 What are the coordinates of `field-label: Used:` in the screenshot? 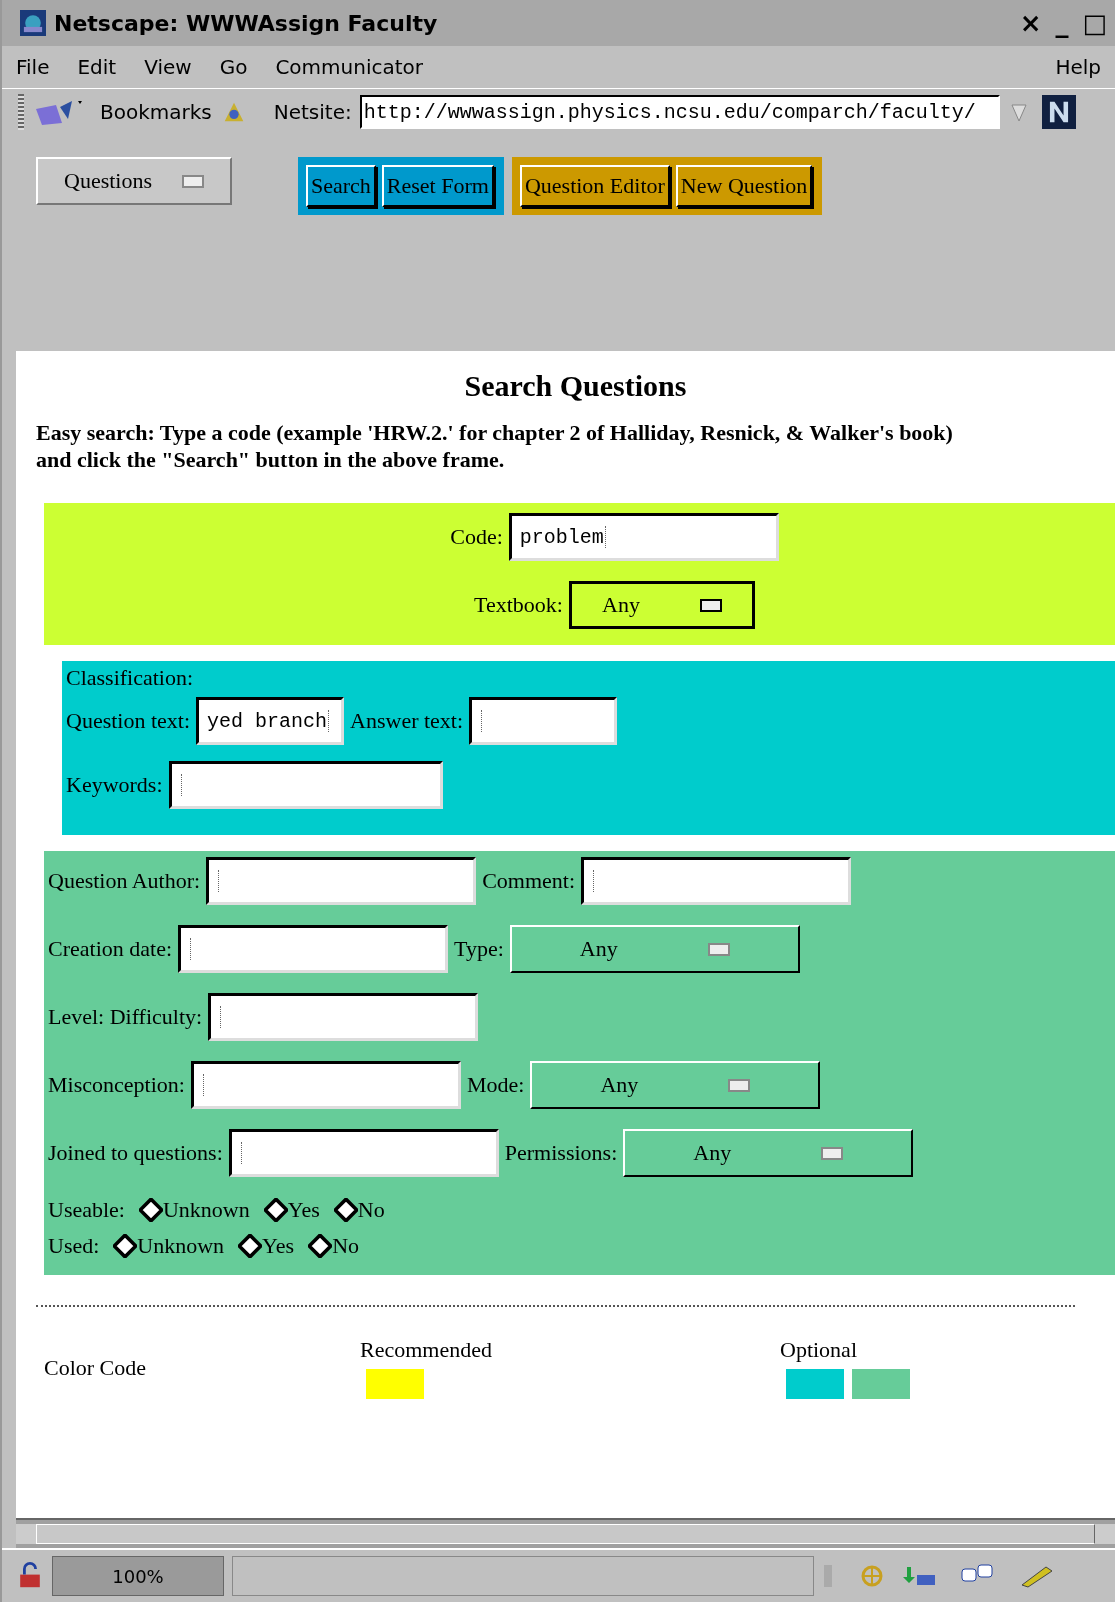 It's located at (74, 1246).